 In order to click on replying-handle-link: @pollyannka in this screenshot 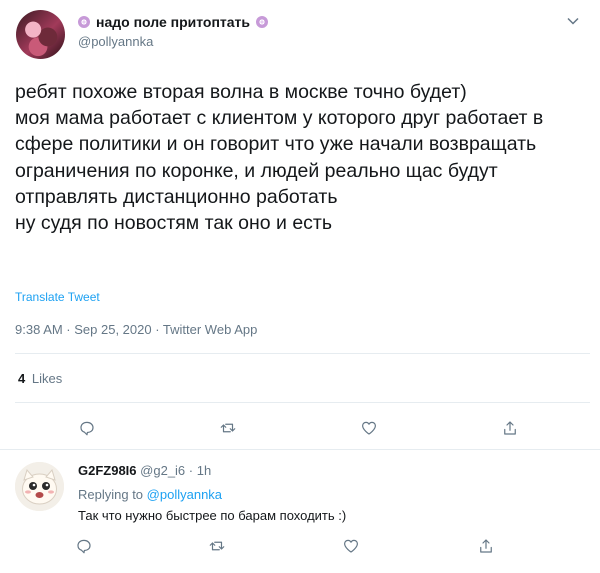, I will do `click(184, 494)`.